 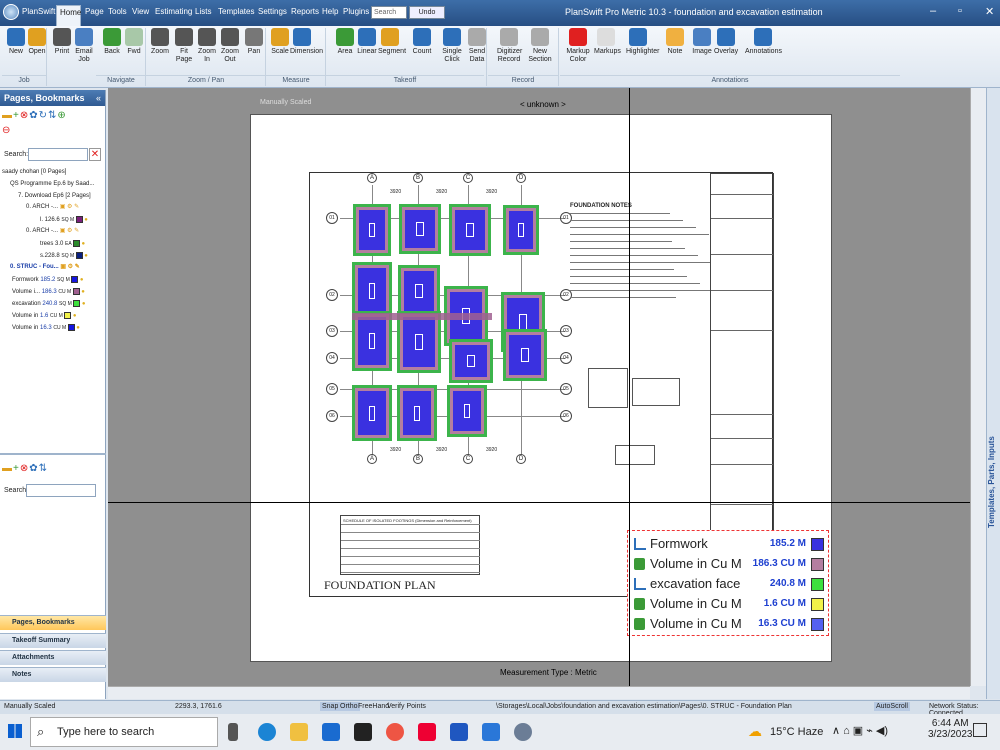 I want to click on fwd-button: Fwd, so click(x=134, y=42).